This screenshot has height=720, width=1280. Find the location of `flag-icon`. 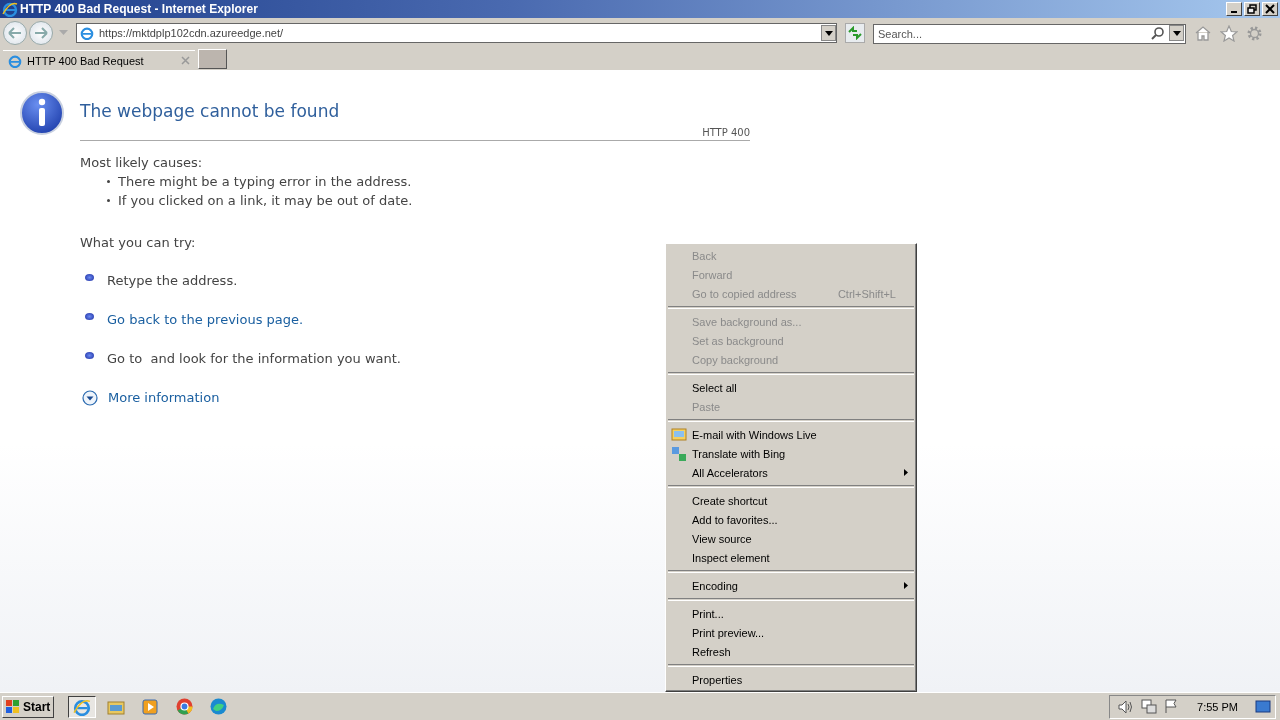

flag-icon is located at coordinates (1171, 706).